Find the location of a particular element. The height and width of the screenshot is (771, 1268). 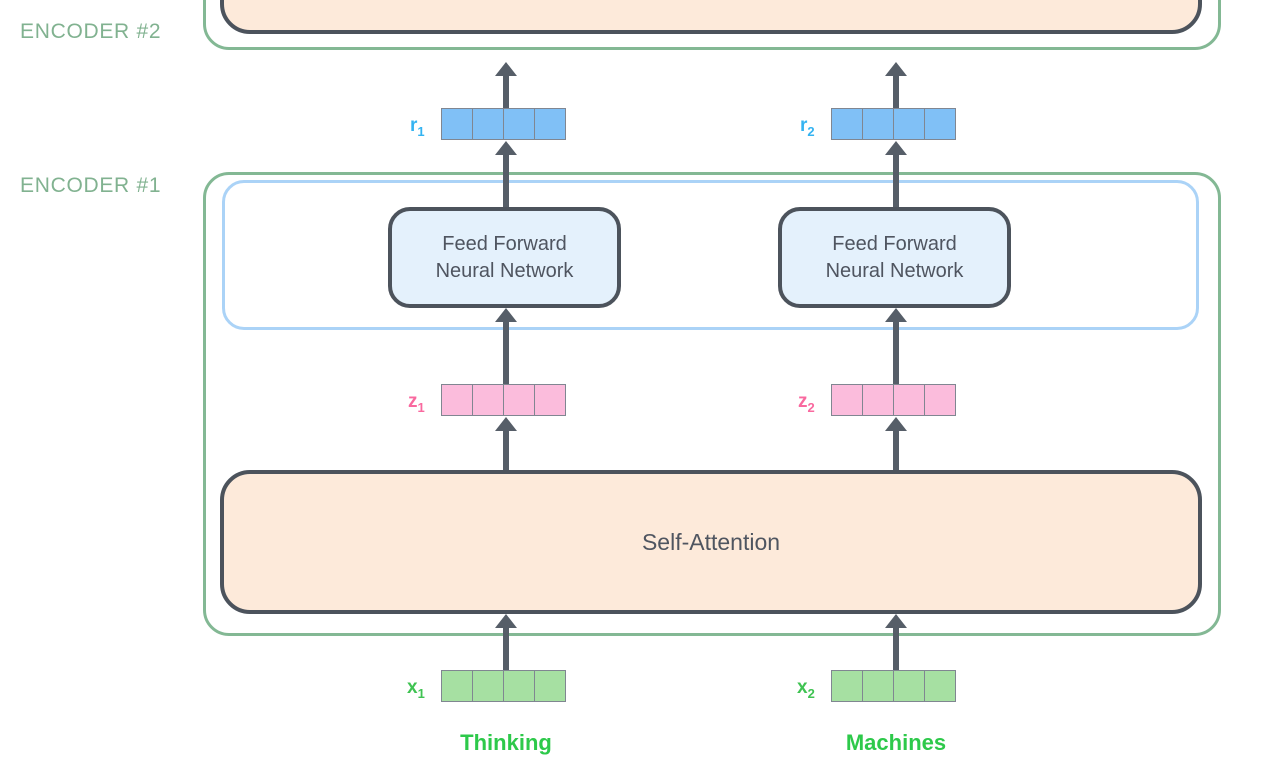

vector-label-r2: r2 is located at coordinates (807, 127).